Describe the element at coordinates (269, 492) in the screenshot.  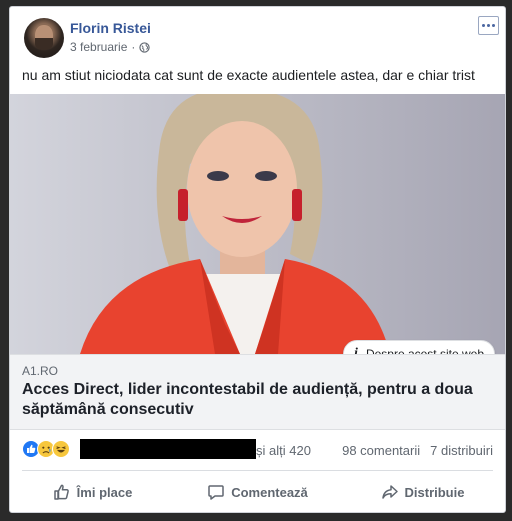
I see `comment-label: Comentează` at that location.